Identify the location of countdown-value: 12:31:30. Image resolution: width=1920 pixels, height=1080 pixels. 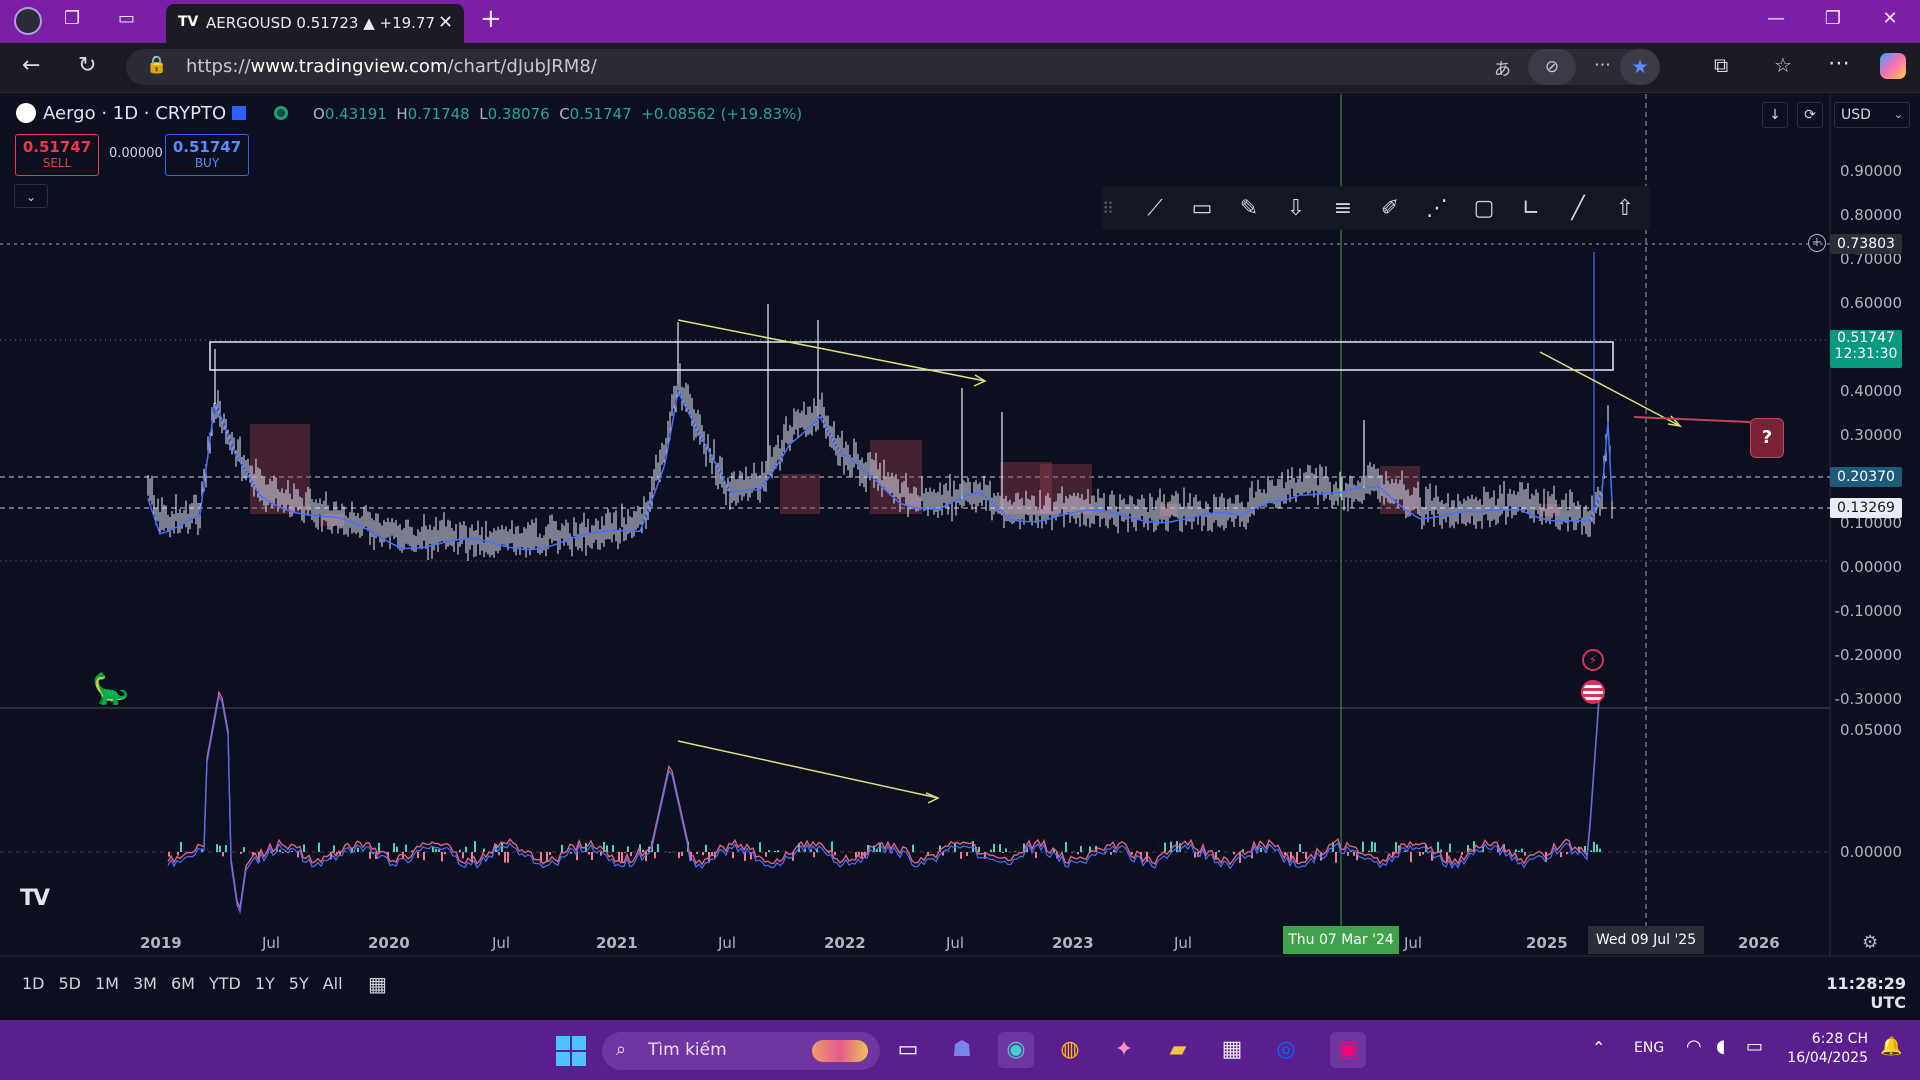
(1866, 354).